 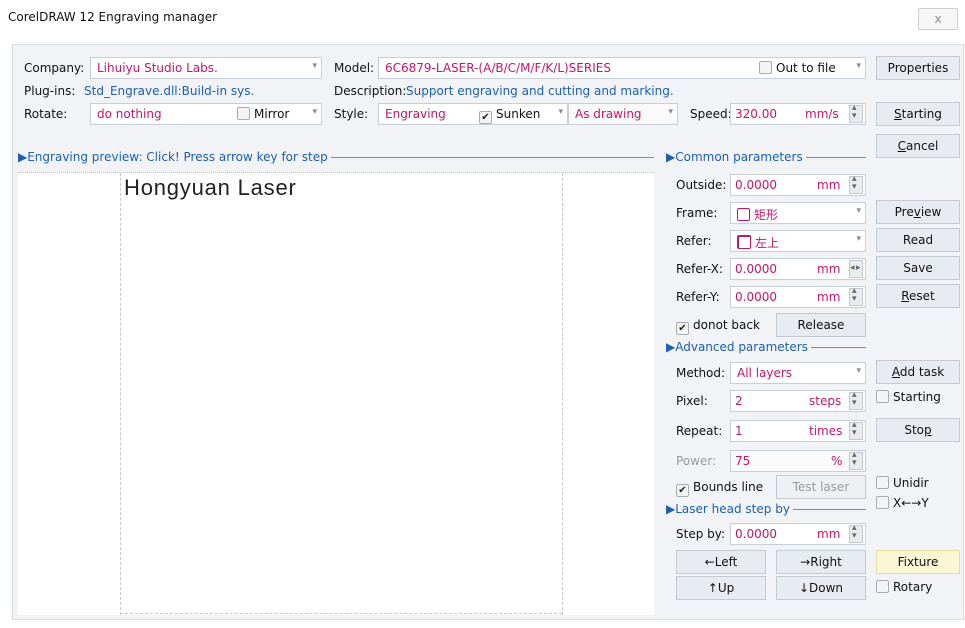 I want to click on as-drawing-value: As drawing, so click(x=608, y=114).